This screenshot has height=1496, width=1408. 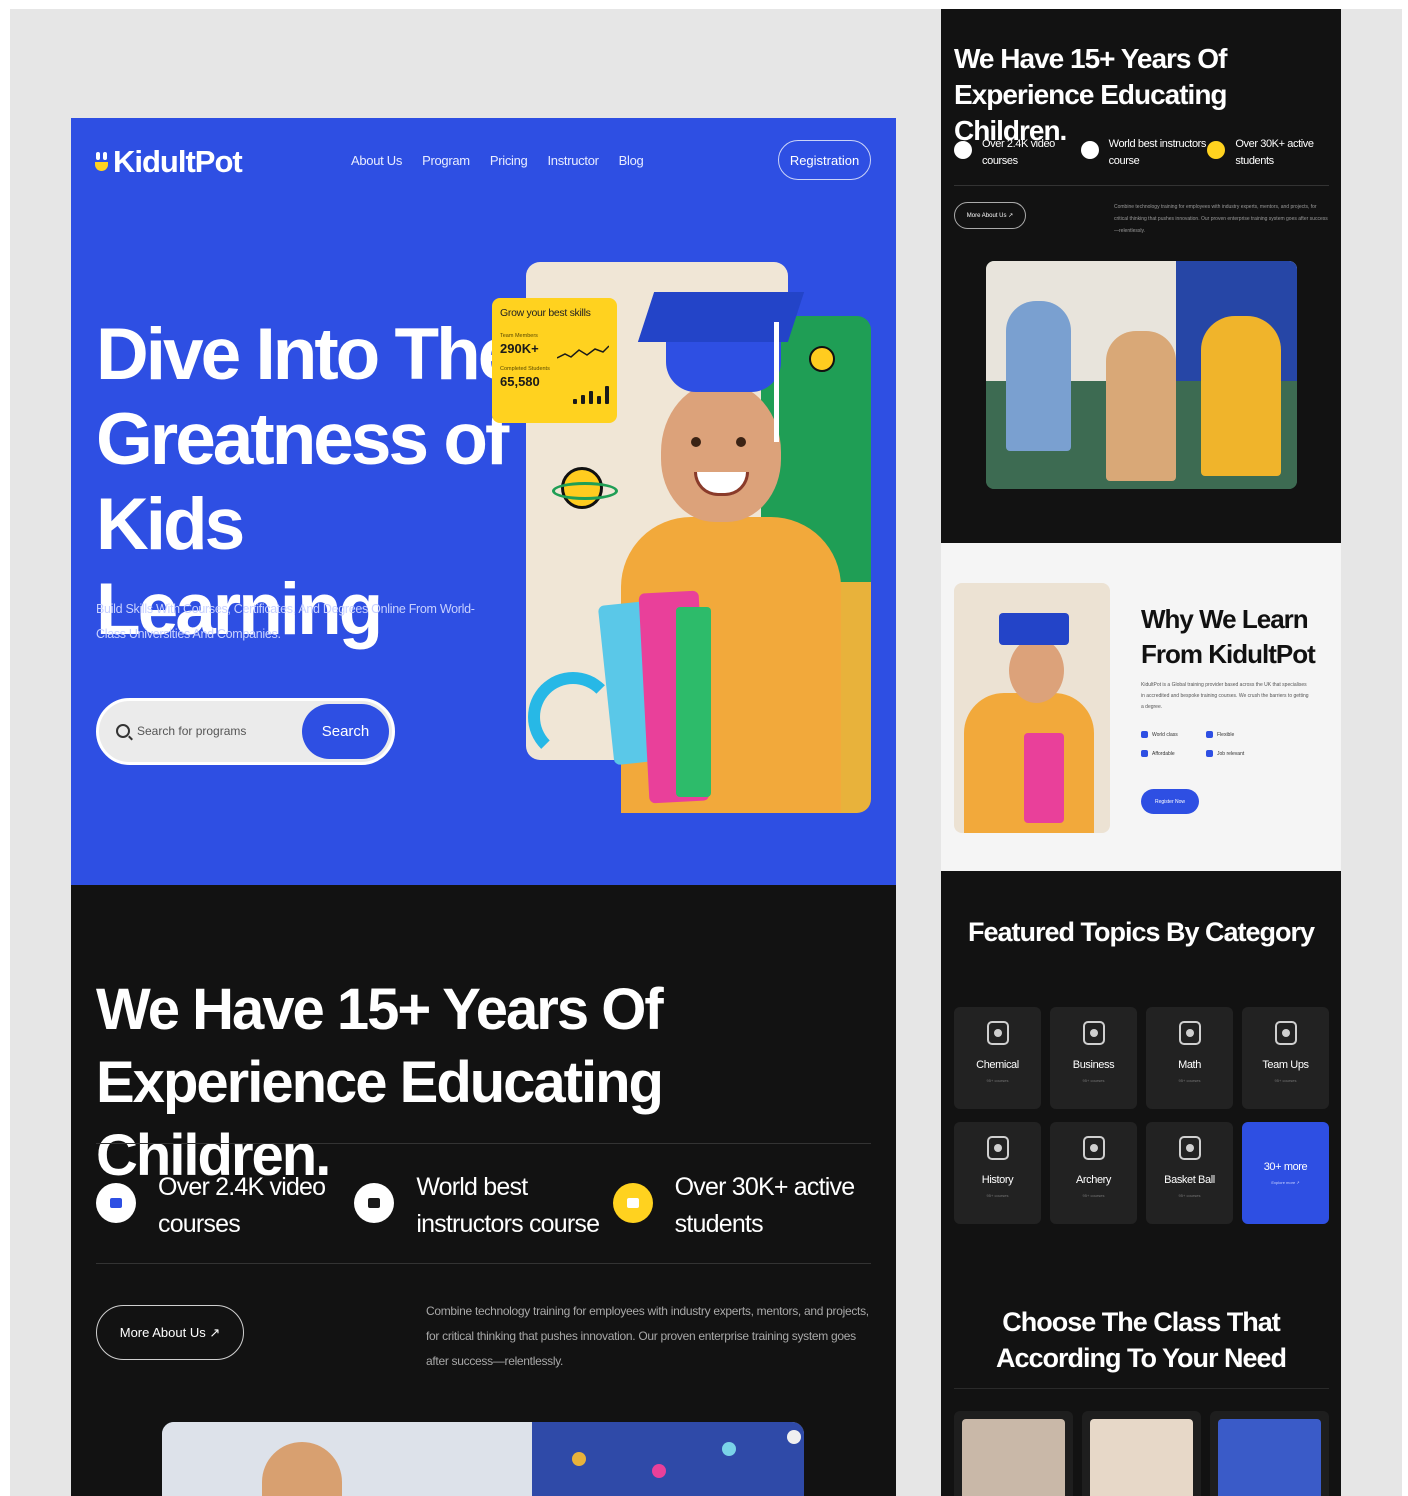 I want to click on nav-about-us: About Us, so click(x=376, y=160).